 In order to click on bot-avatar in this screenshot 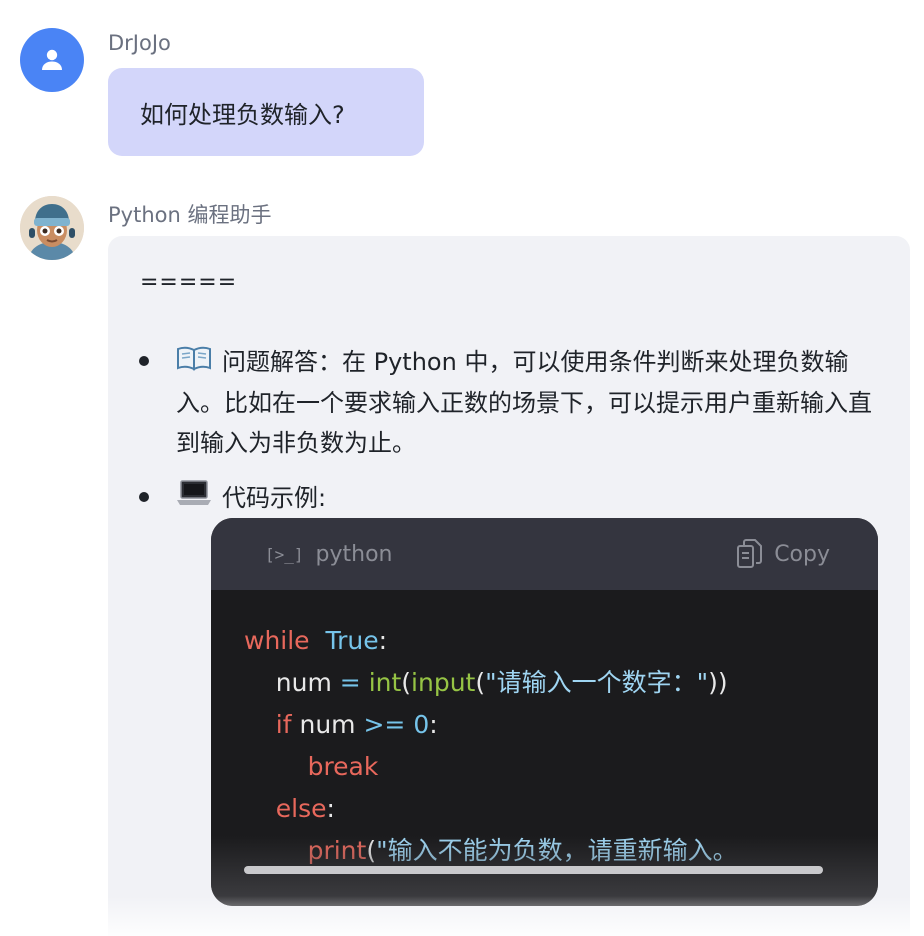, I will do `click(52, 228)`.